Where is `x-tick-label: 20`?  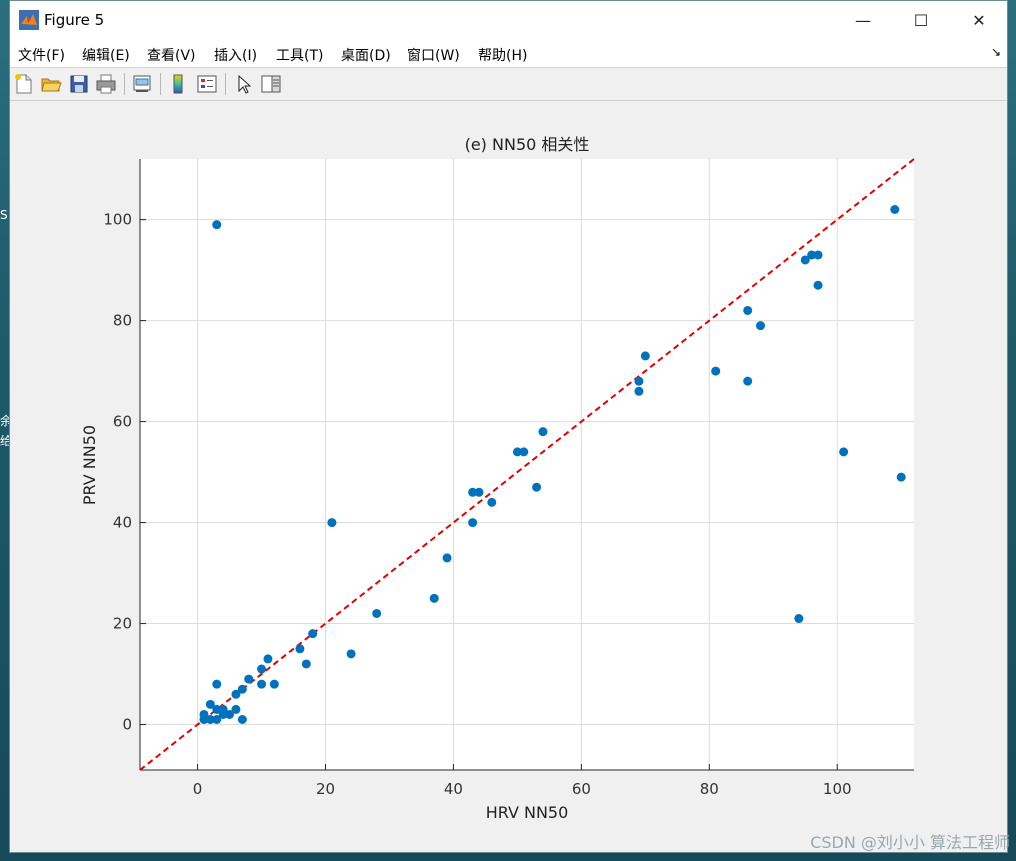 x-tick-label: 20 is located at coordinates (325, 789).